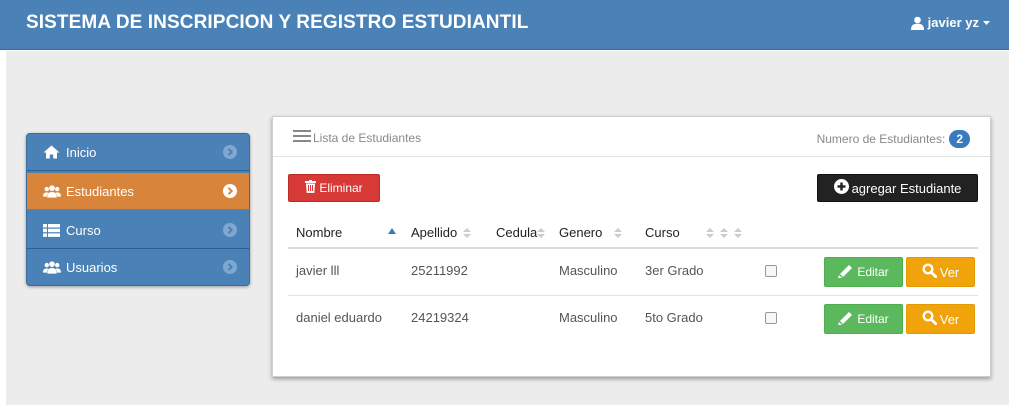 This screenshot has width=1009, height=405. I want to click on sort-asc-icon, so click(392, 233).